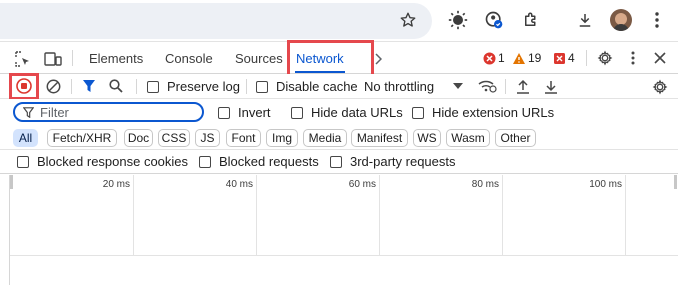 This screenshot has width=678, height=285. I want to click on network-conditions-icon, so click(487, 86).